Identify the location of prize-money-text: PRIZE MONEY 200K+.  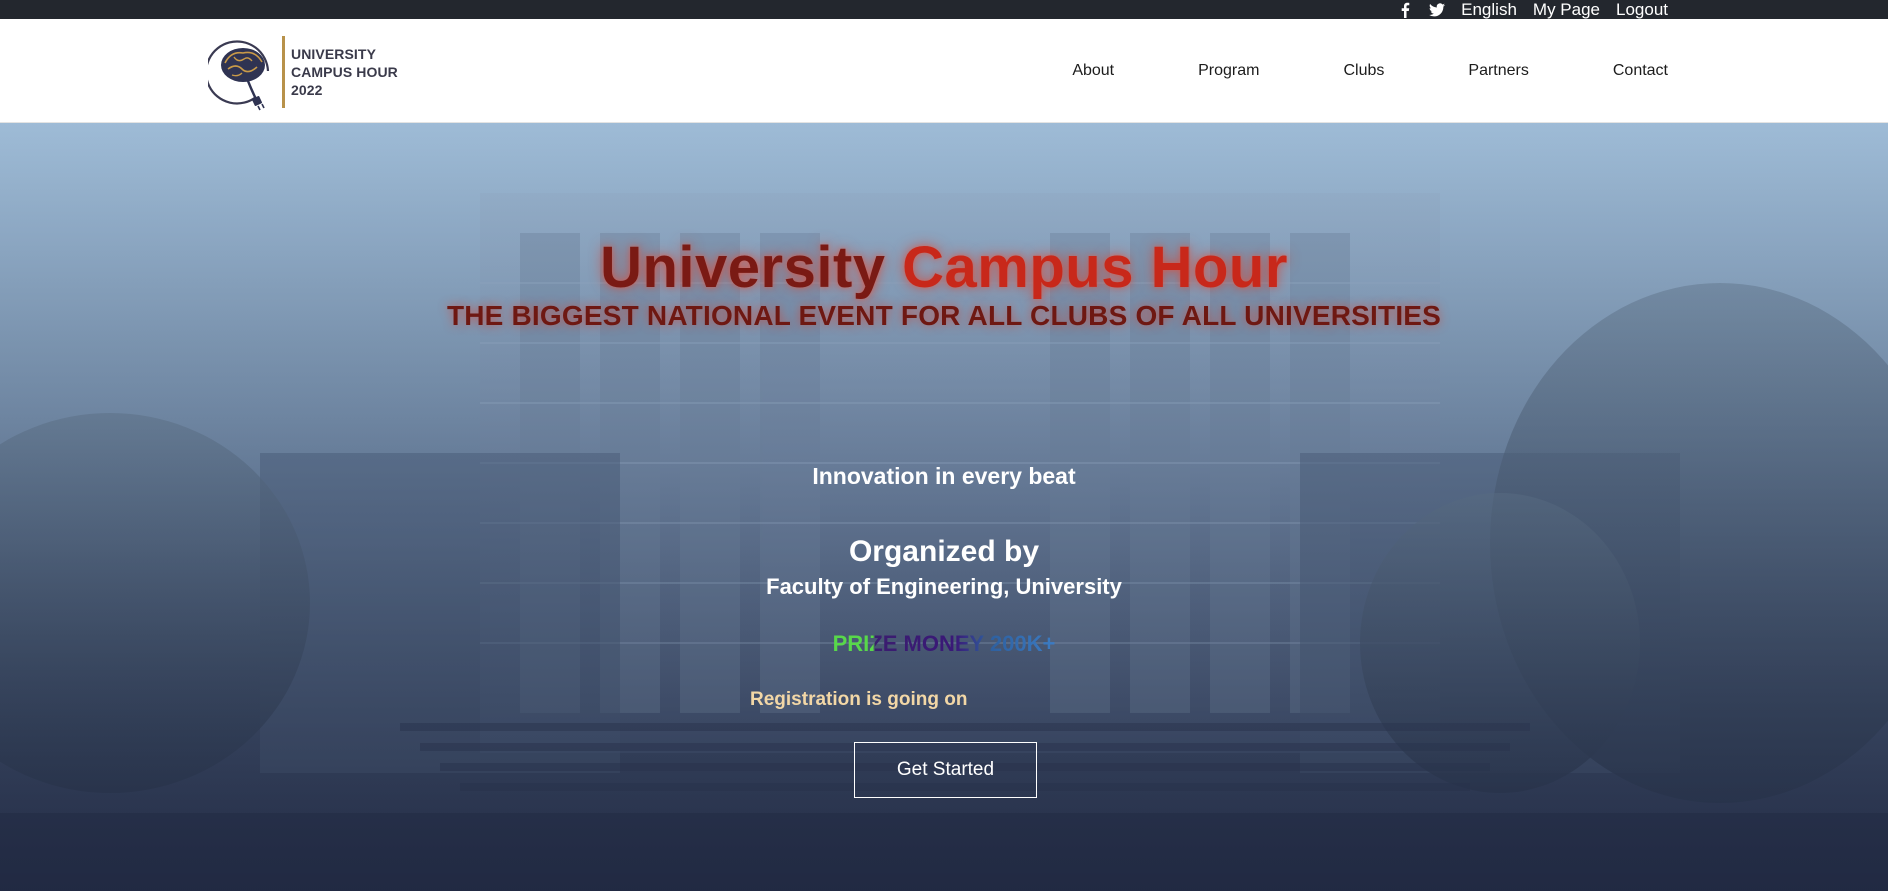
(944, 643).